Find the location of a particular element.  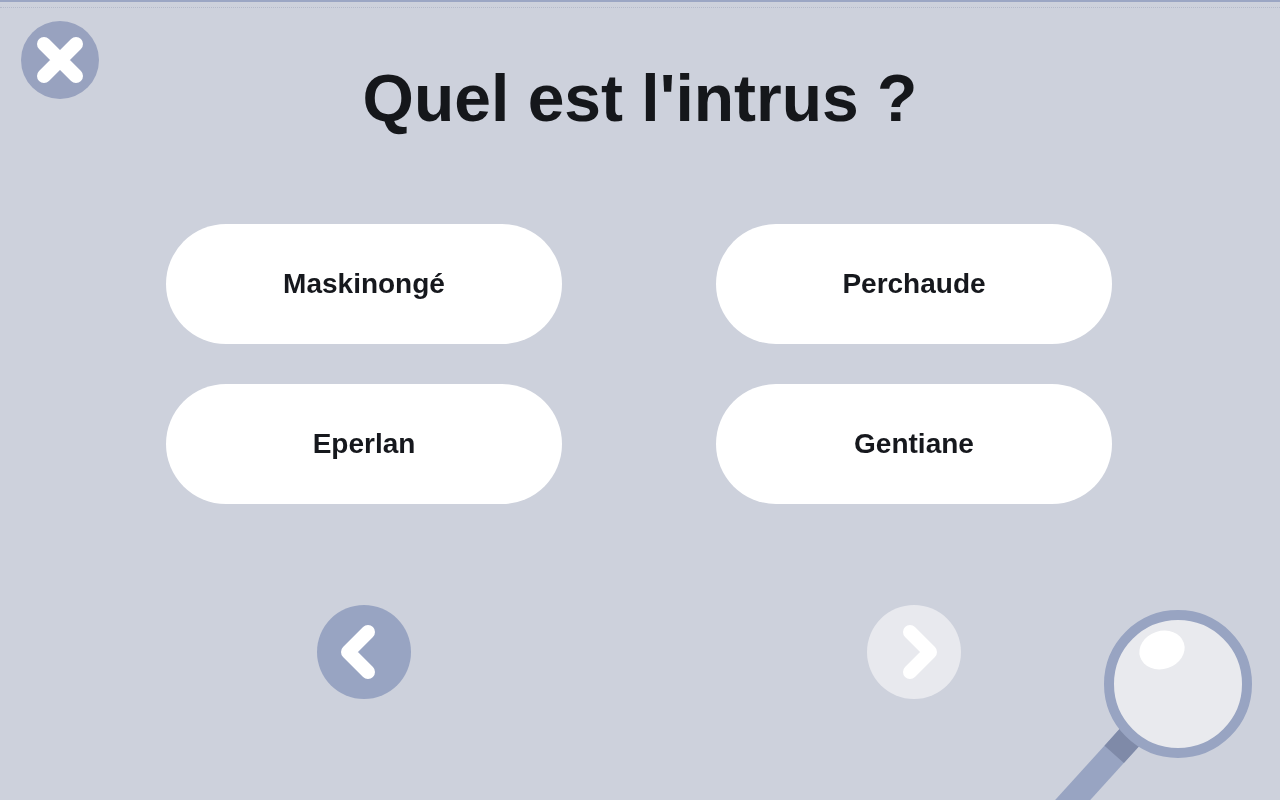

close-button is located at coordinates (60, 60).